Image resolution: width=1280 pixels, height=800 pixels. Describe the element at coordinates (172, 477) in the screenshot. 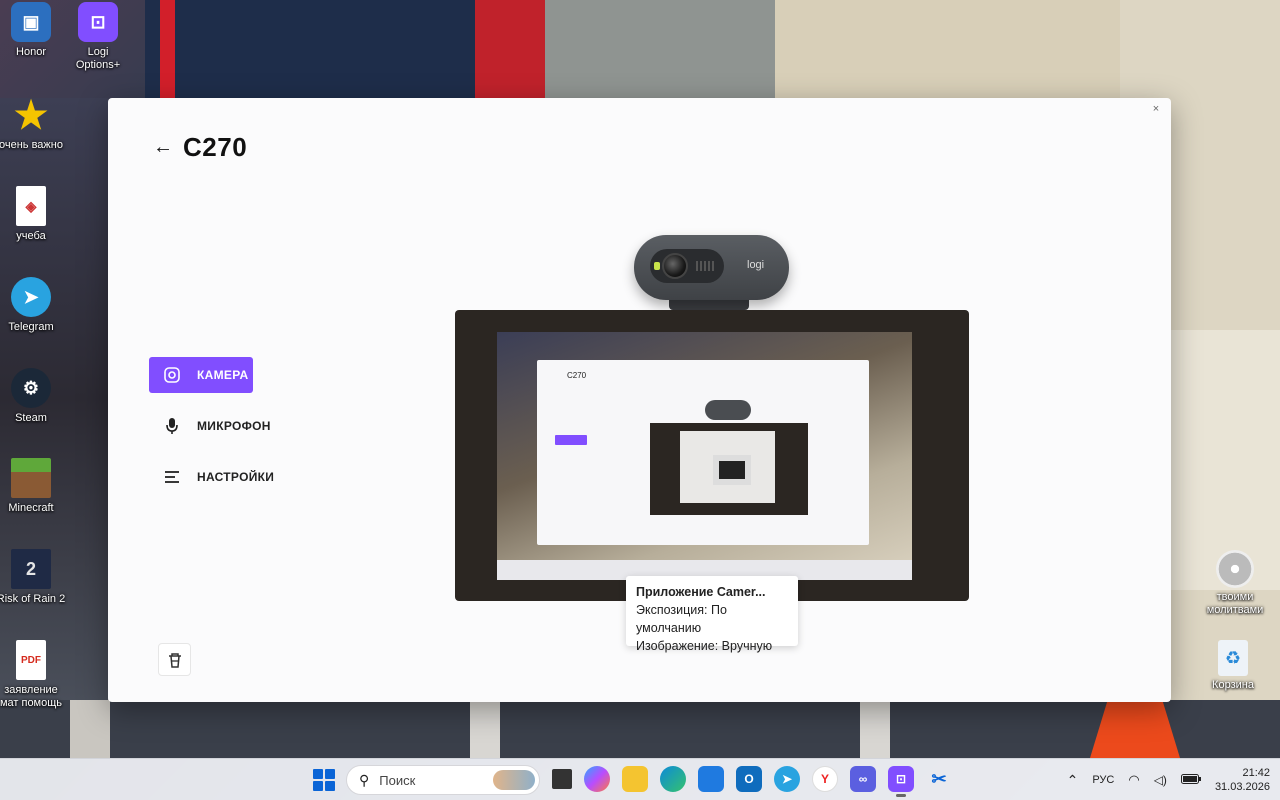

I see `settings-icon` at that location.